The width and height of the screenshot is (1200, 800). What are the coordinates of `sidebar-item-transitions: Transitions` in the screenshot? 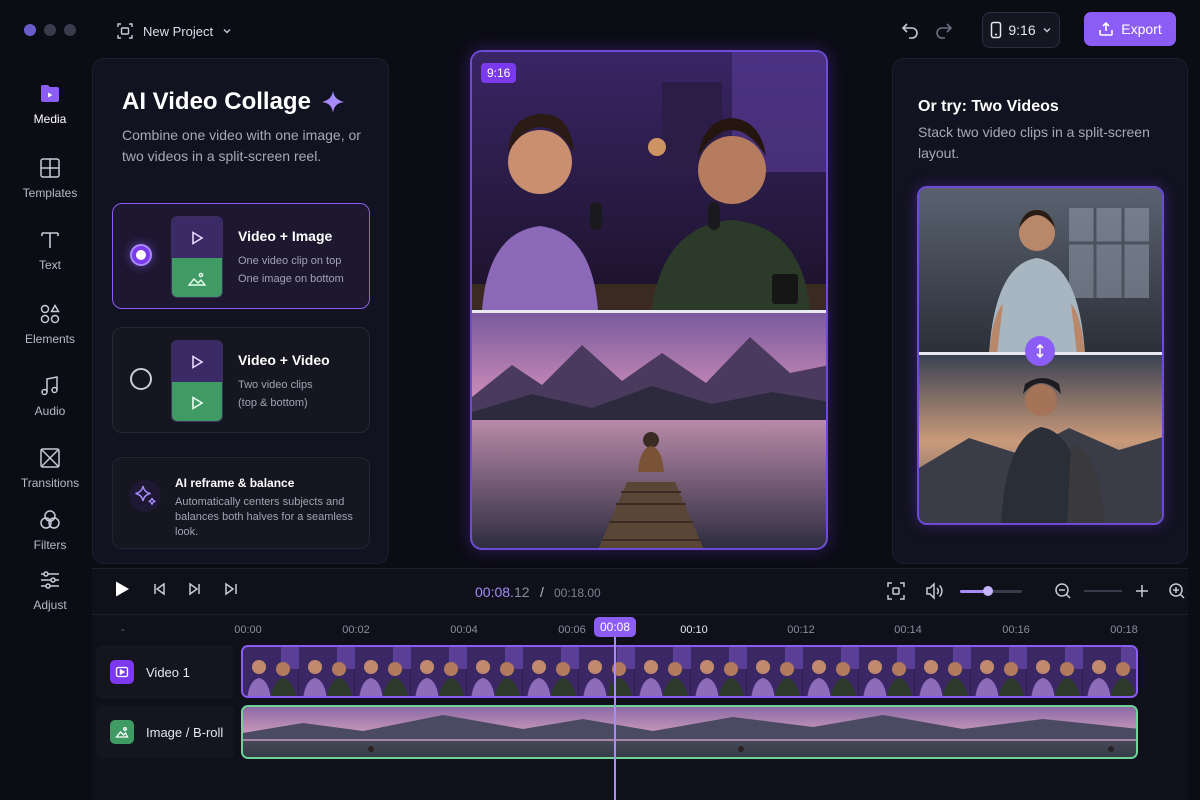 It's located at (50, 468).